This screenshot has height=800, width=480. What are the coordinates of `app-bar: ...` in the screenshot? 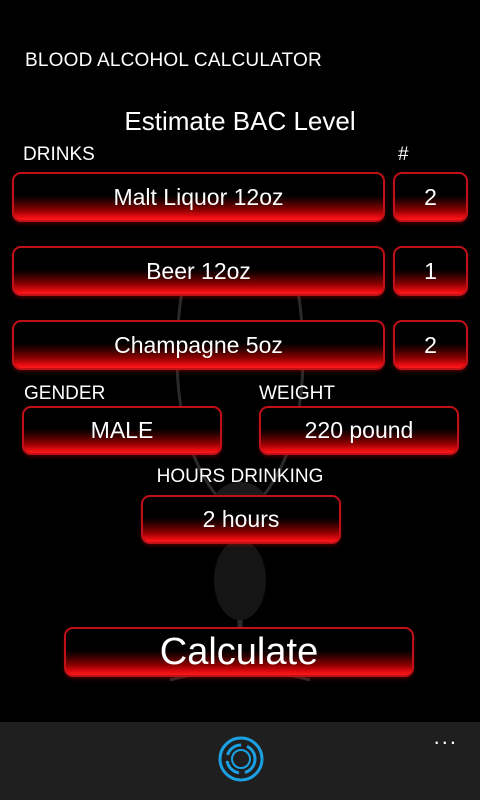 It's located at (240, 761).